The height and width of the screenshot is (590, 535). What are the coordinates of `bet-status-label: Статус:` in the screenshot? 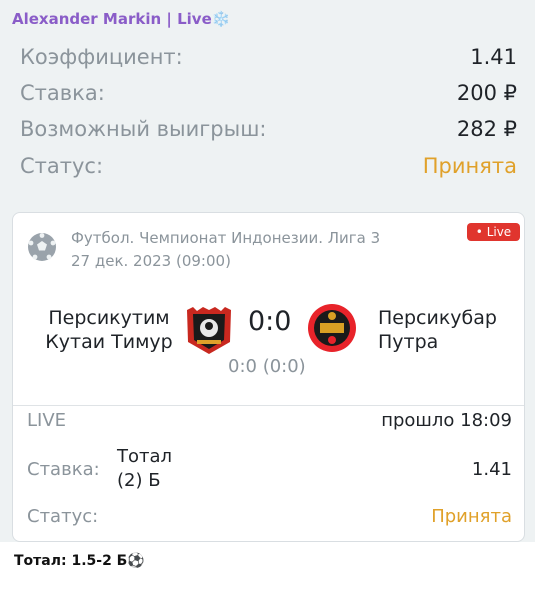 It's located at (63, 516).